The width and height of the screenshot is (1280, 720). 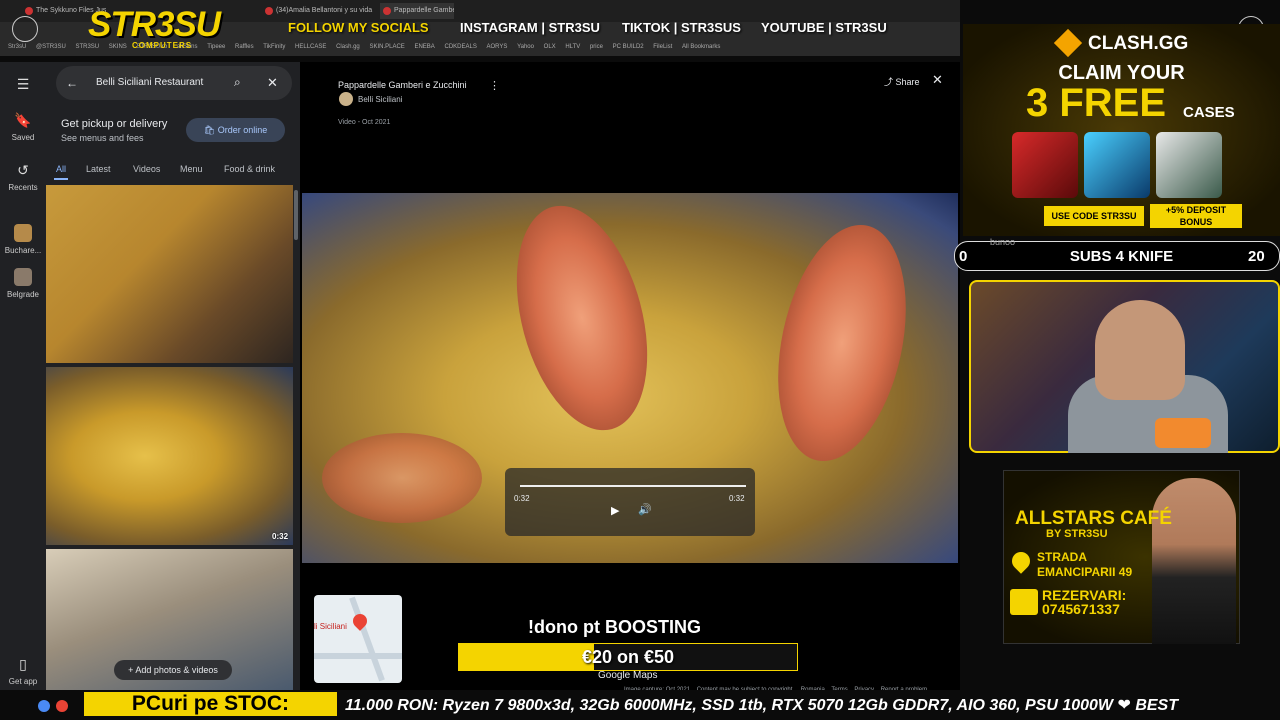 What do you see at coordinates (615, 510) in the screenshot?
I see `play-icon: ▶` at bounding box center [615, 510].